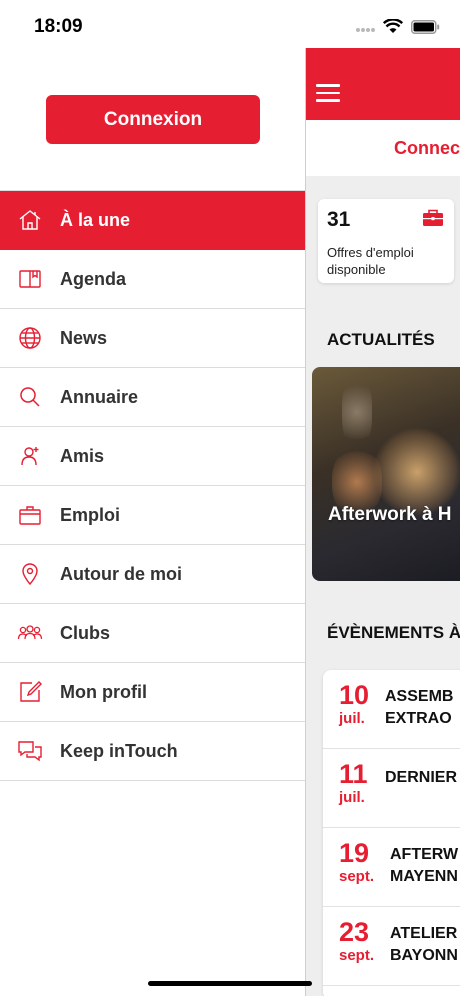 This screenshot has height=996, width=460. Describe the element at coordinates (30, 397) in the screenshot. I see `search-icon` at that location.